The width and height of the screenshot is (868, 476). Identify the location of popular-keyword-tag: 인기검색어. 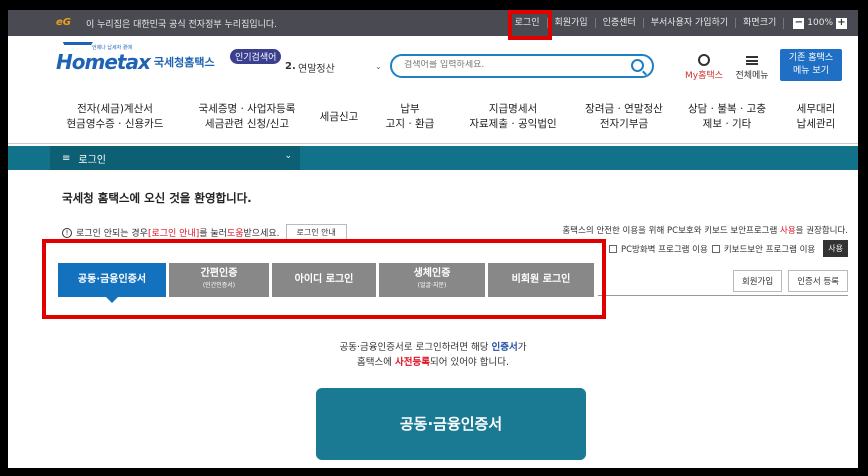
(256, 56).